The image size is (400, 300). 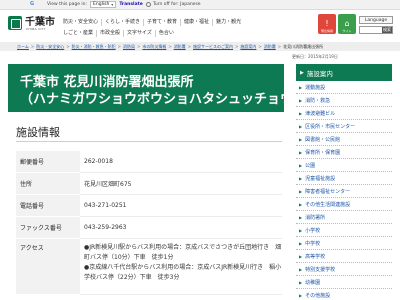 I want to click on page-title: 千葉市 花見川消防署畑出張所, so click(x=107, y=82).